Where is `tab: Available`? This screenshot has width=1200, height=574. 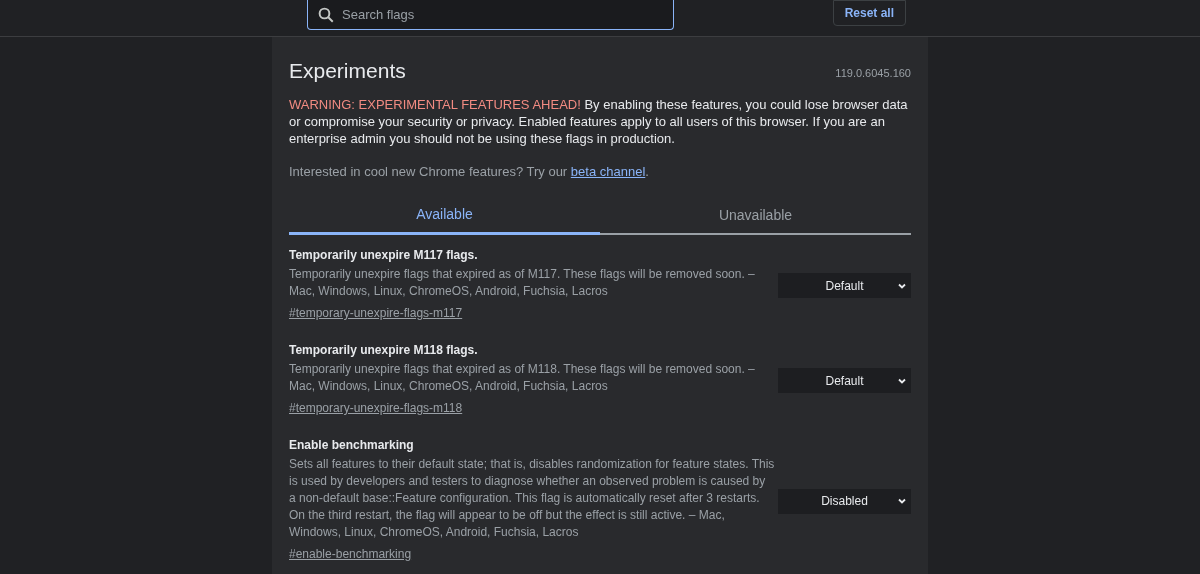
tab: Available is located at coordinates (444, 216).